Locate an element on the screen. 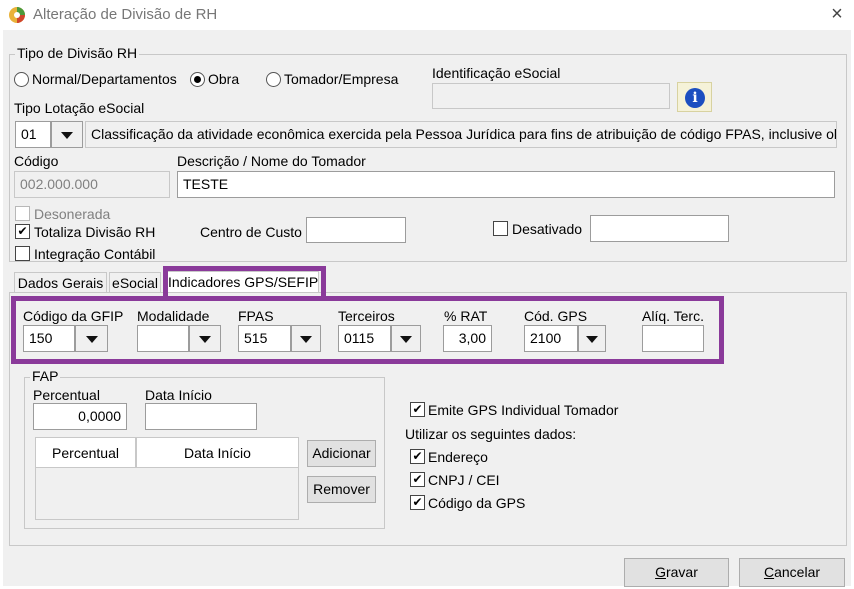 The image size is (854, 589). totaliza-checkbox: ✔ is located at coordinates (22, 231).